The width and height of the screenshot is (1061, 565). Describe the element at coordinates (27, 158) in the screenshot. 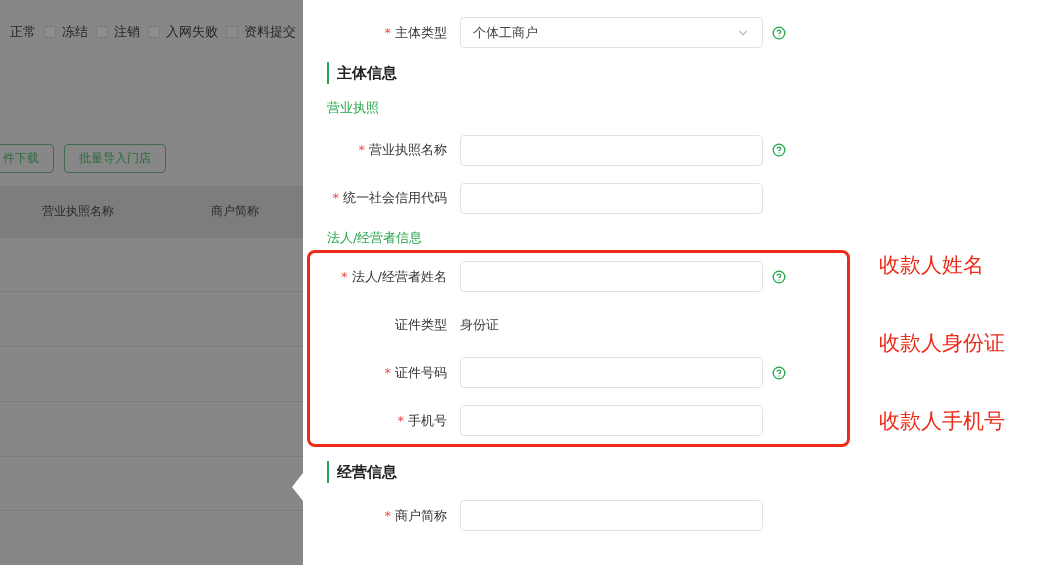

I see `outline-button: 件下载` at that location.